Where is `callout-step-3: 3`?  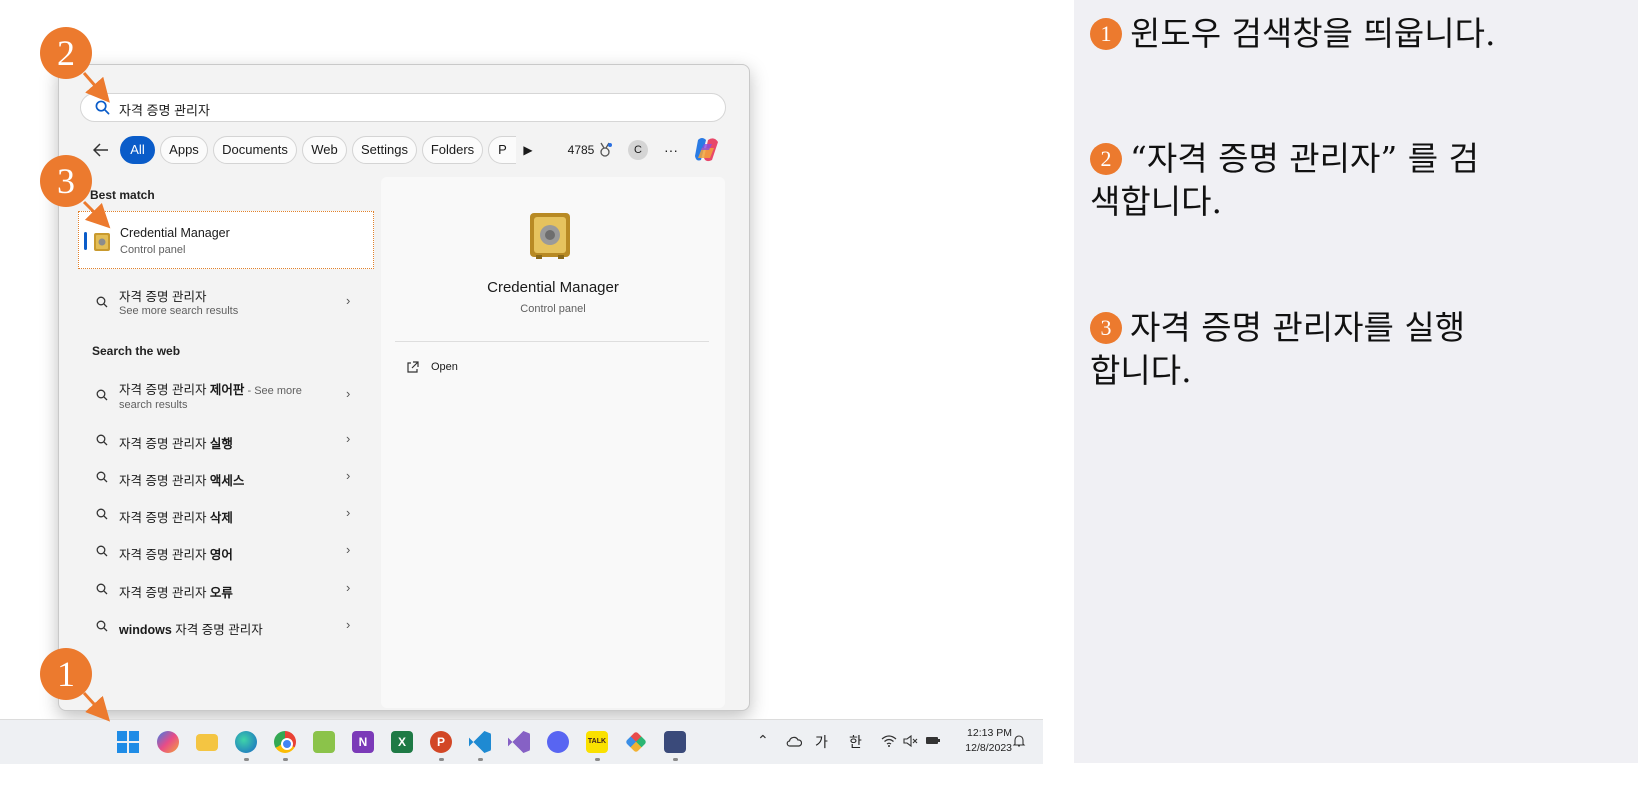 callout-step-3: 3 is located at coordinates (66, 181).